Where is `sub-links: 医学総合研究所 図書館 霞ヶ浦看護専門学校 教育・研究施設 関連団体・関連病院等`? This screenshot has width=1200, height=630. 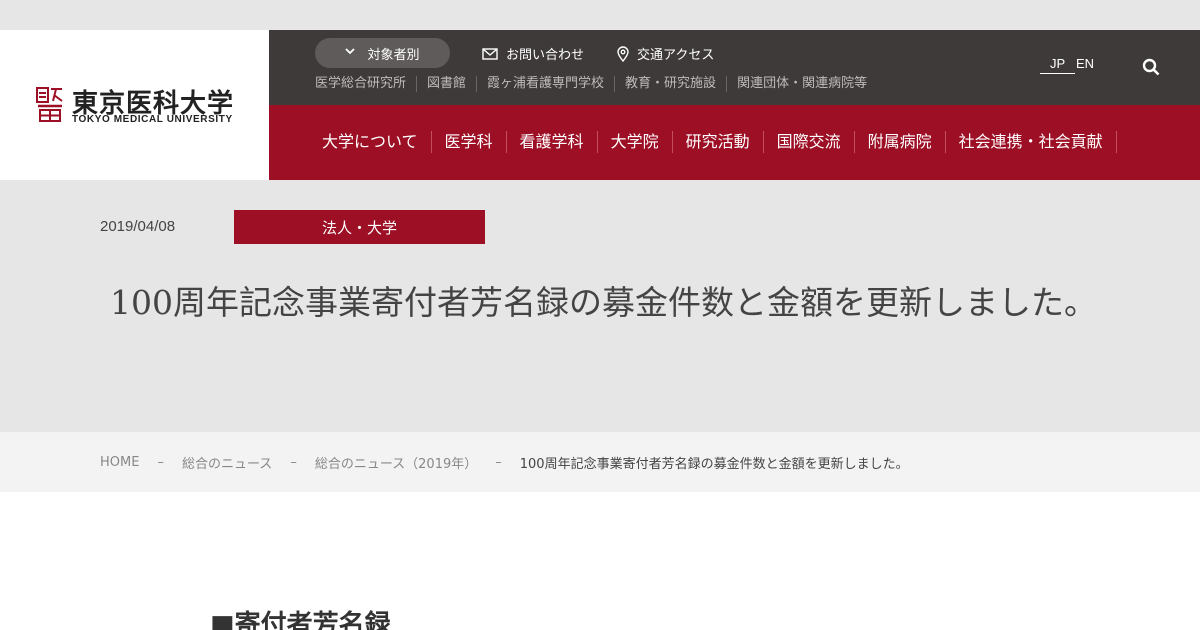 sub-links: 医学総合研究所 図書館 霞ヶ浦看護専門学校 教育・研究施設 関連団体・関連病院等 is located at coordinates (596, 84).